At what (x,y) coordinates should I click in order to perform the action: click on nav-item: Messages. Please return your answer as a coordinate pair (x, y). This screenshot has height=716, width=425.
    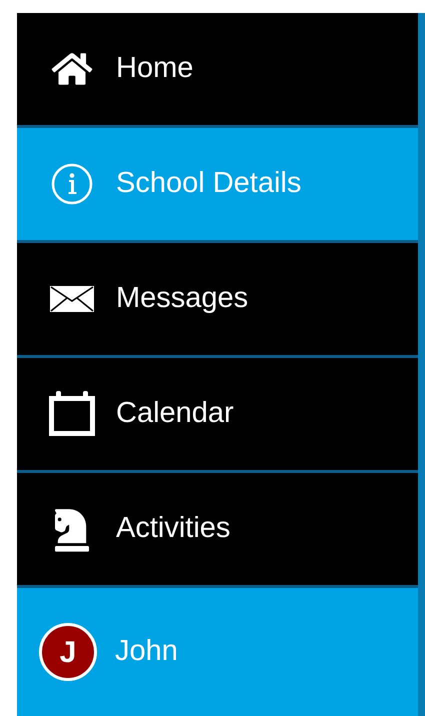
    Looking at the image, I should click on (217, 299).